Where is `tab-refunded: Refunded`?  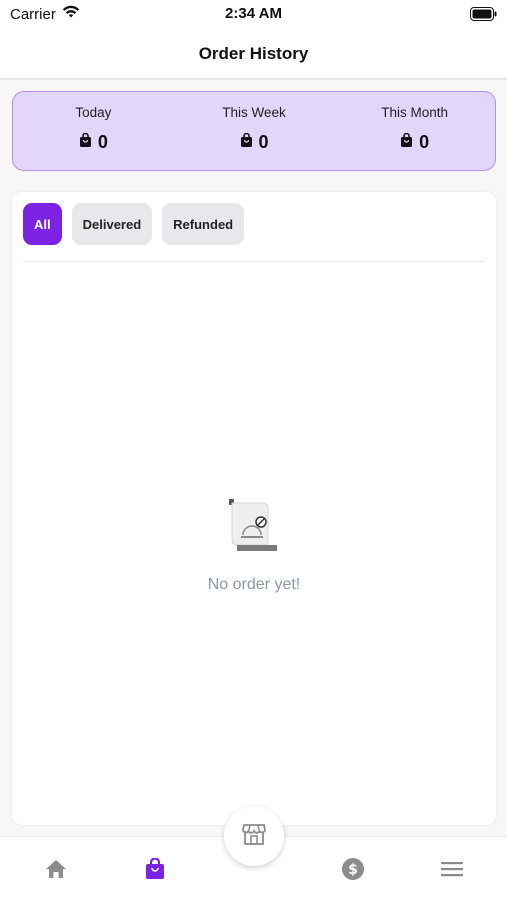 tab-refunded: Refunded is located at coordinates (203, 224).